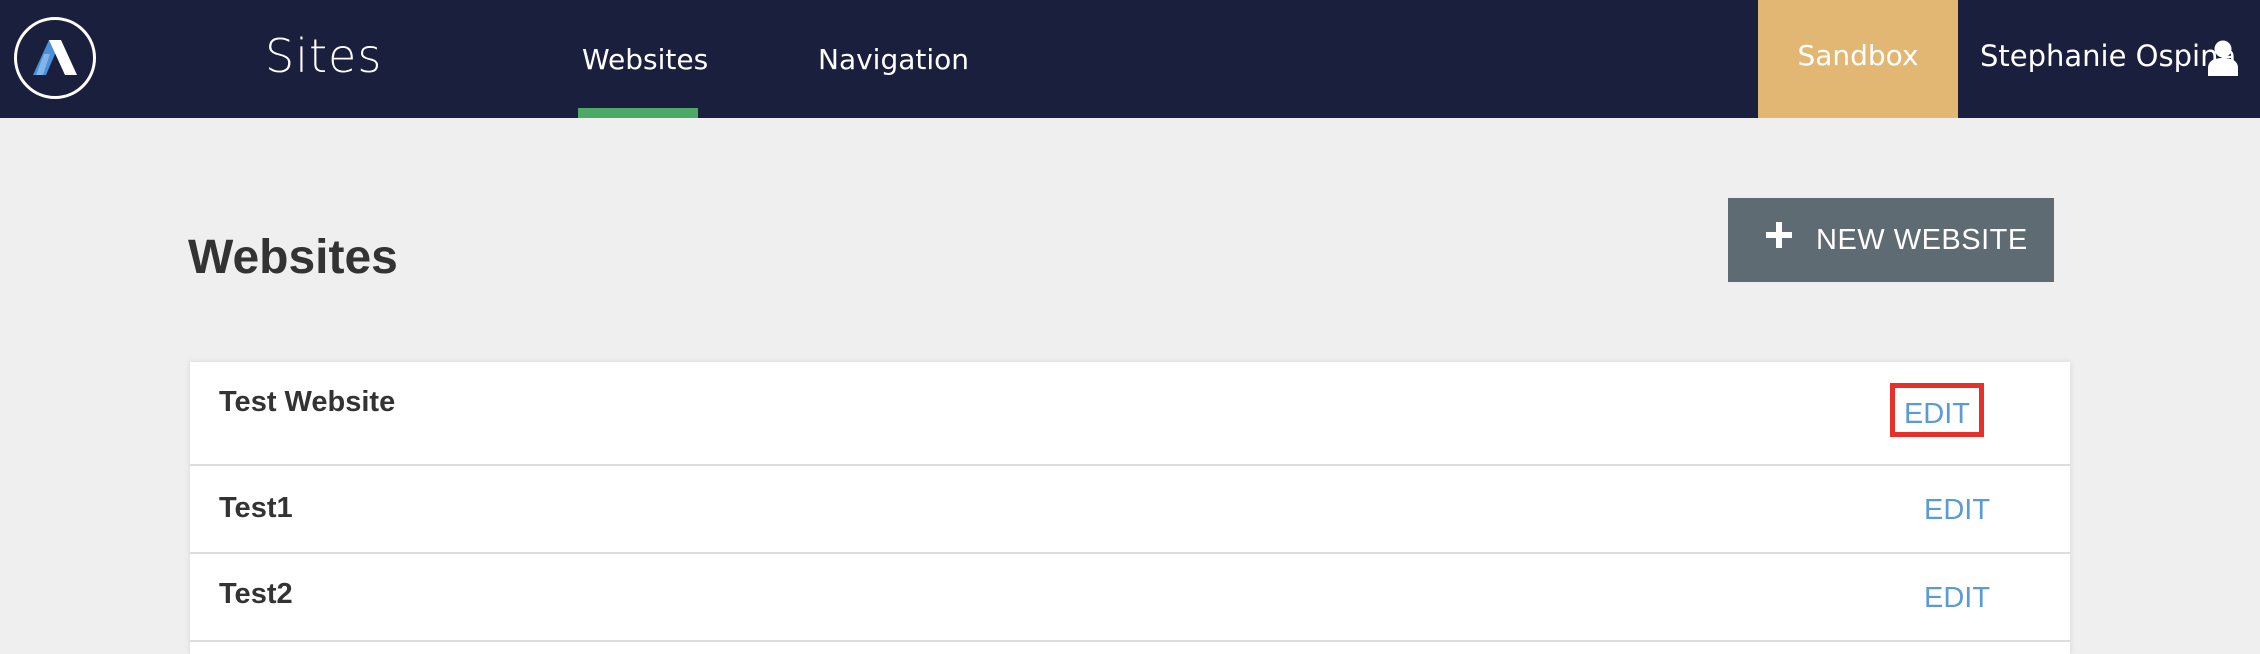 Image resolution: width=2260 pixels, height=654 pixels. Describe the element at coordinates (1922, 240) in the screenshot. I see `new-website-label: NEW WEBSITE` at that location.